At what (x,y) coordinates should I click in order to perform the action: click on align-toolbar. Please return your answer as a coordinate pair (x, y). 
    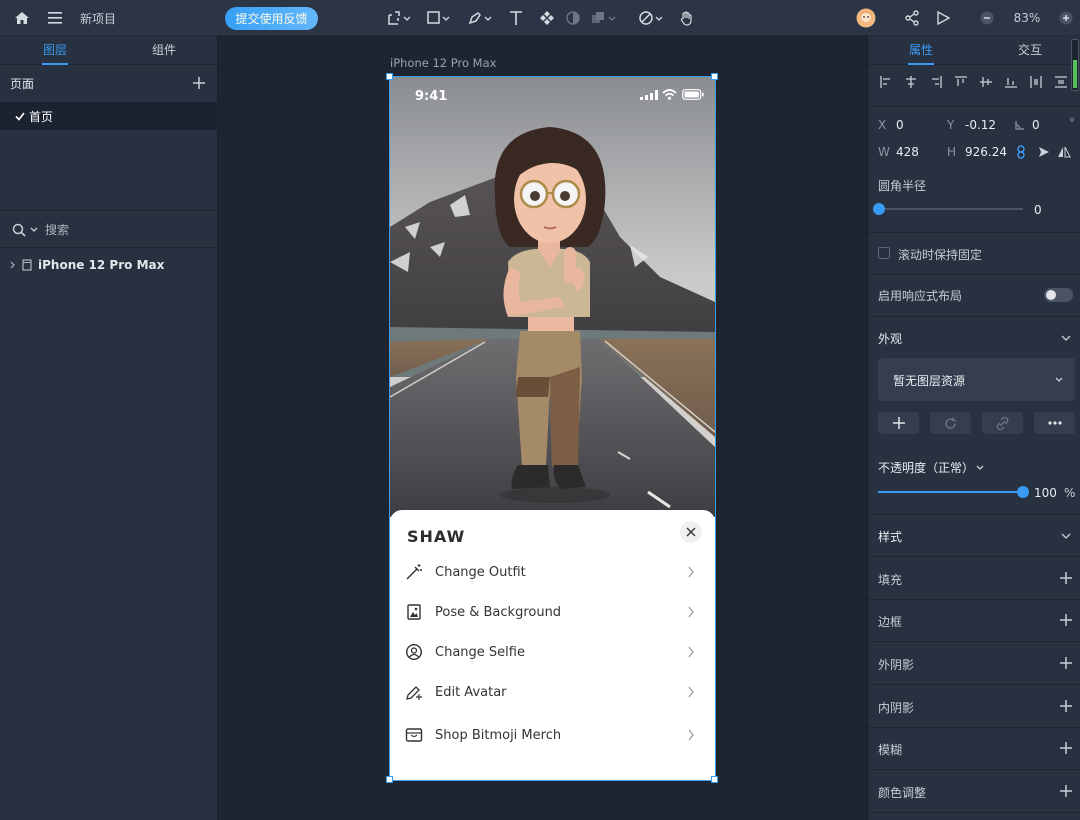
    Looking at the image, I should click on (973, 82).